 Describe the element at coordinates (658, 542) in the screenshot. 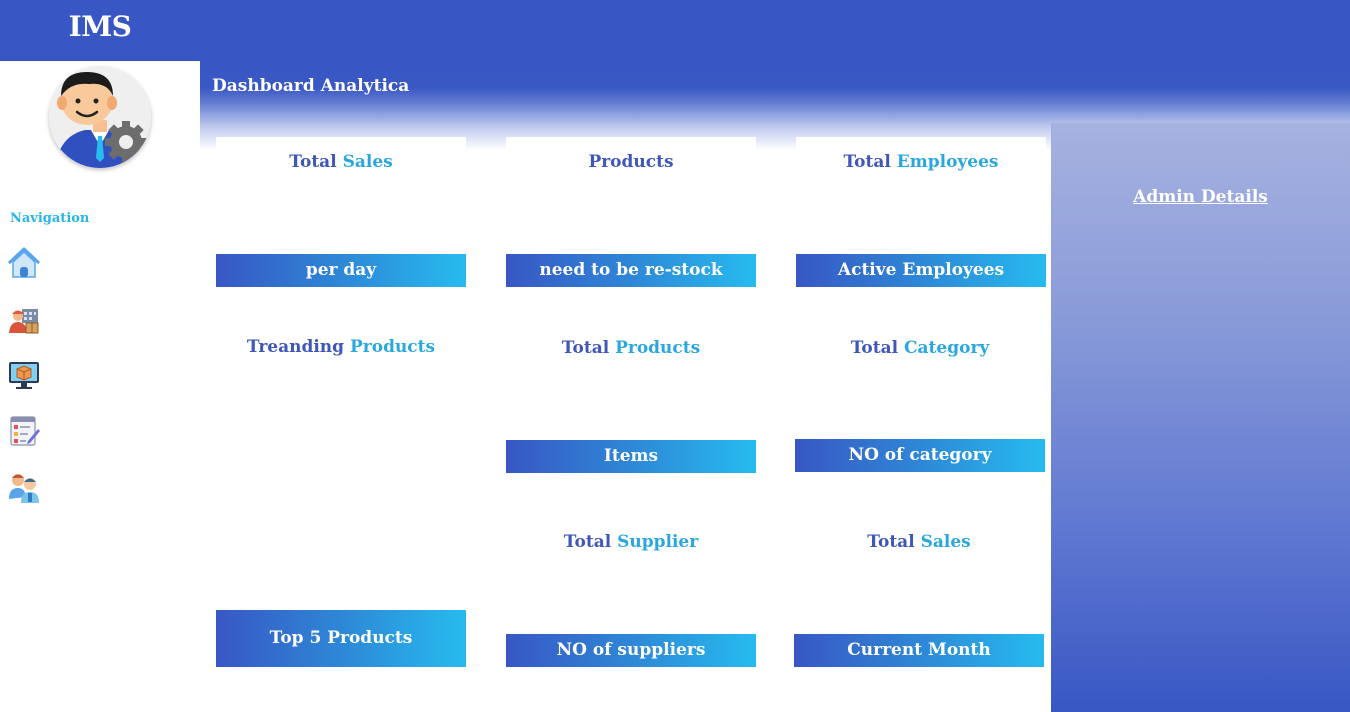

I see `heading-word-2: Supplier` at that location.